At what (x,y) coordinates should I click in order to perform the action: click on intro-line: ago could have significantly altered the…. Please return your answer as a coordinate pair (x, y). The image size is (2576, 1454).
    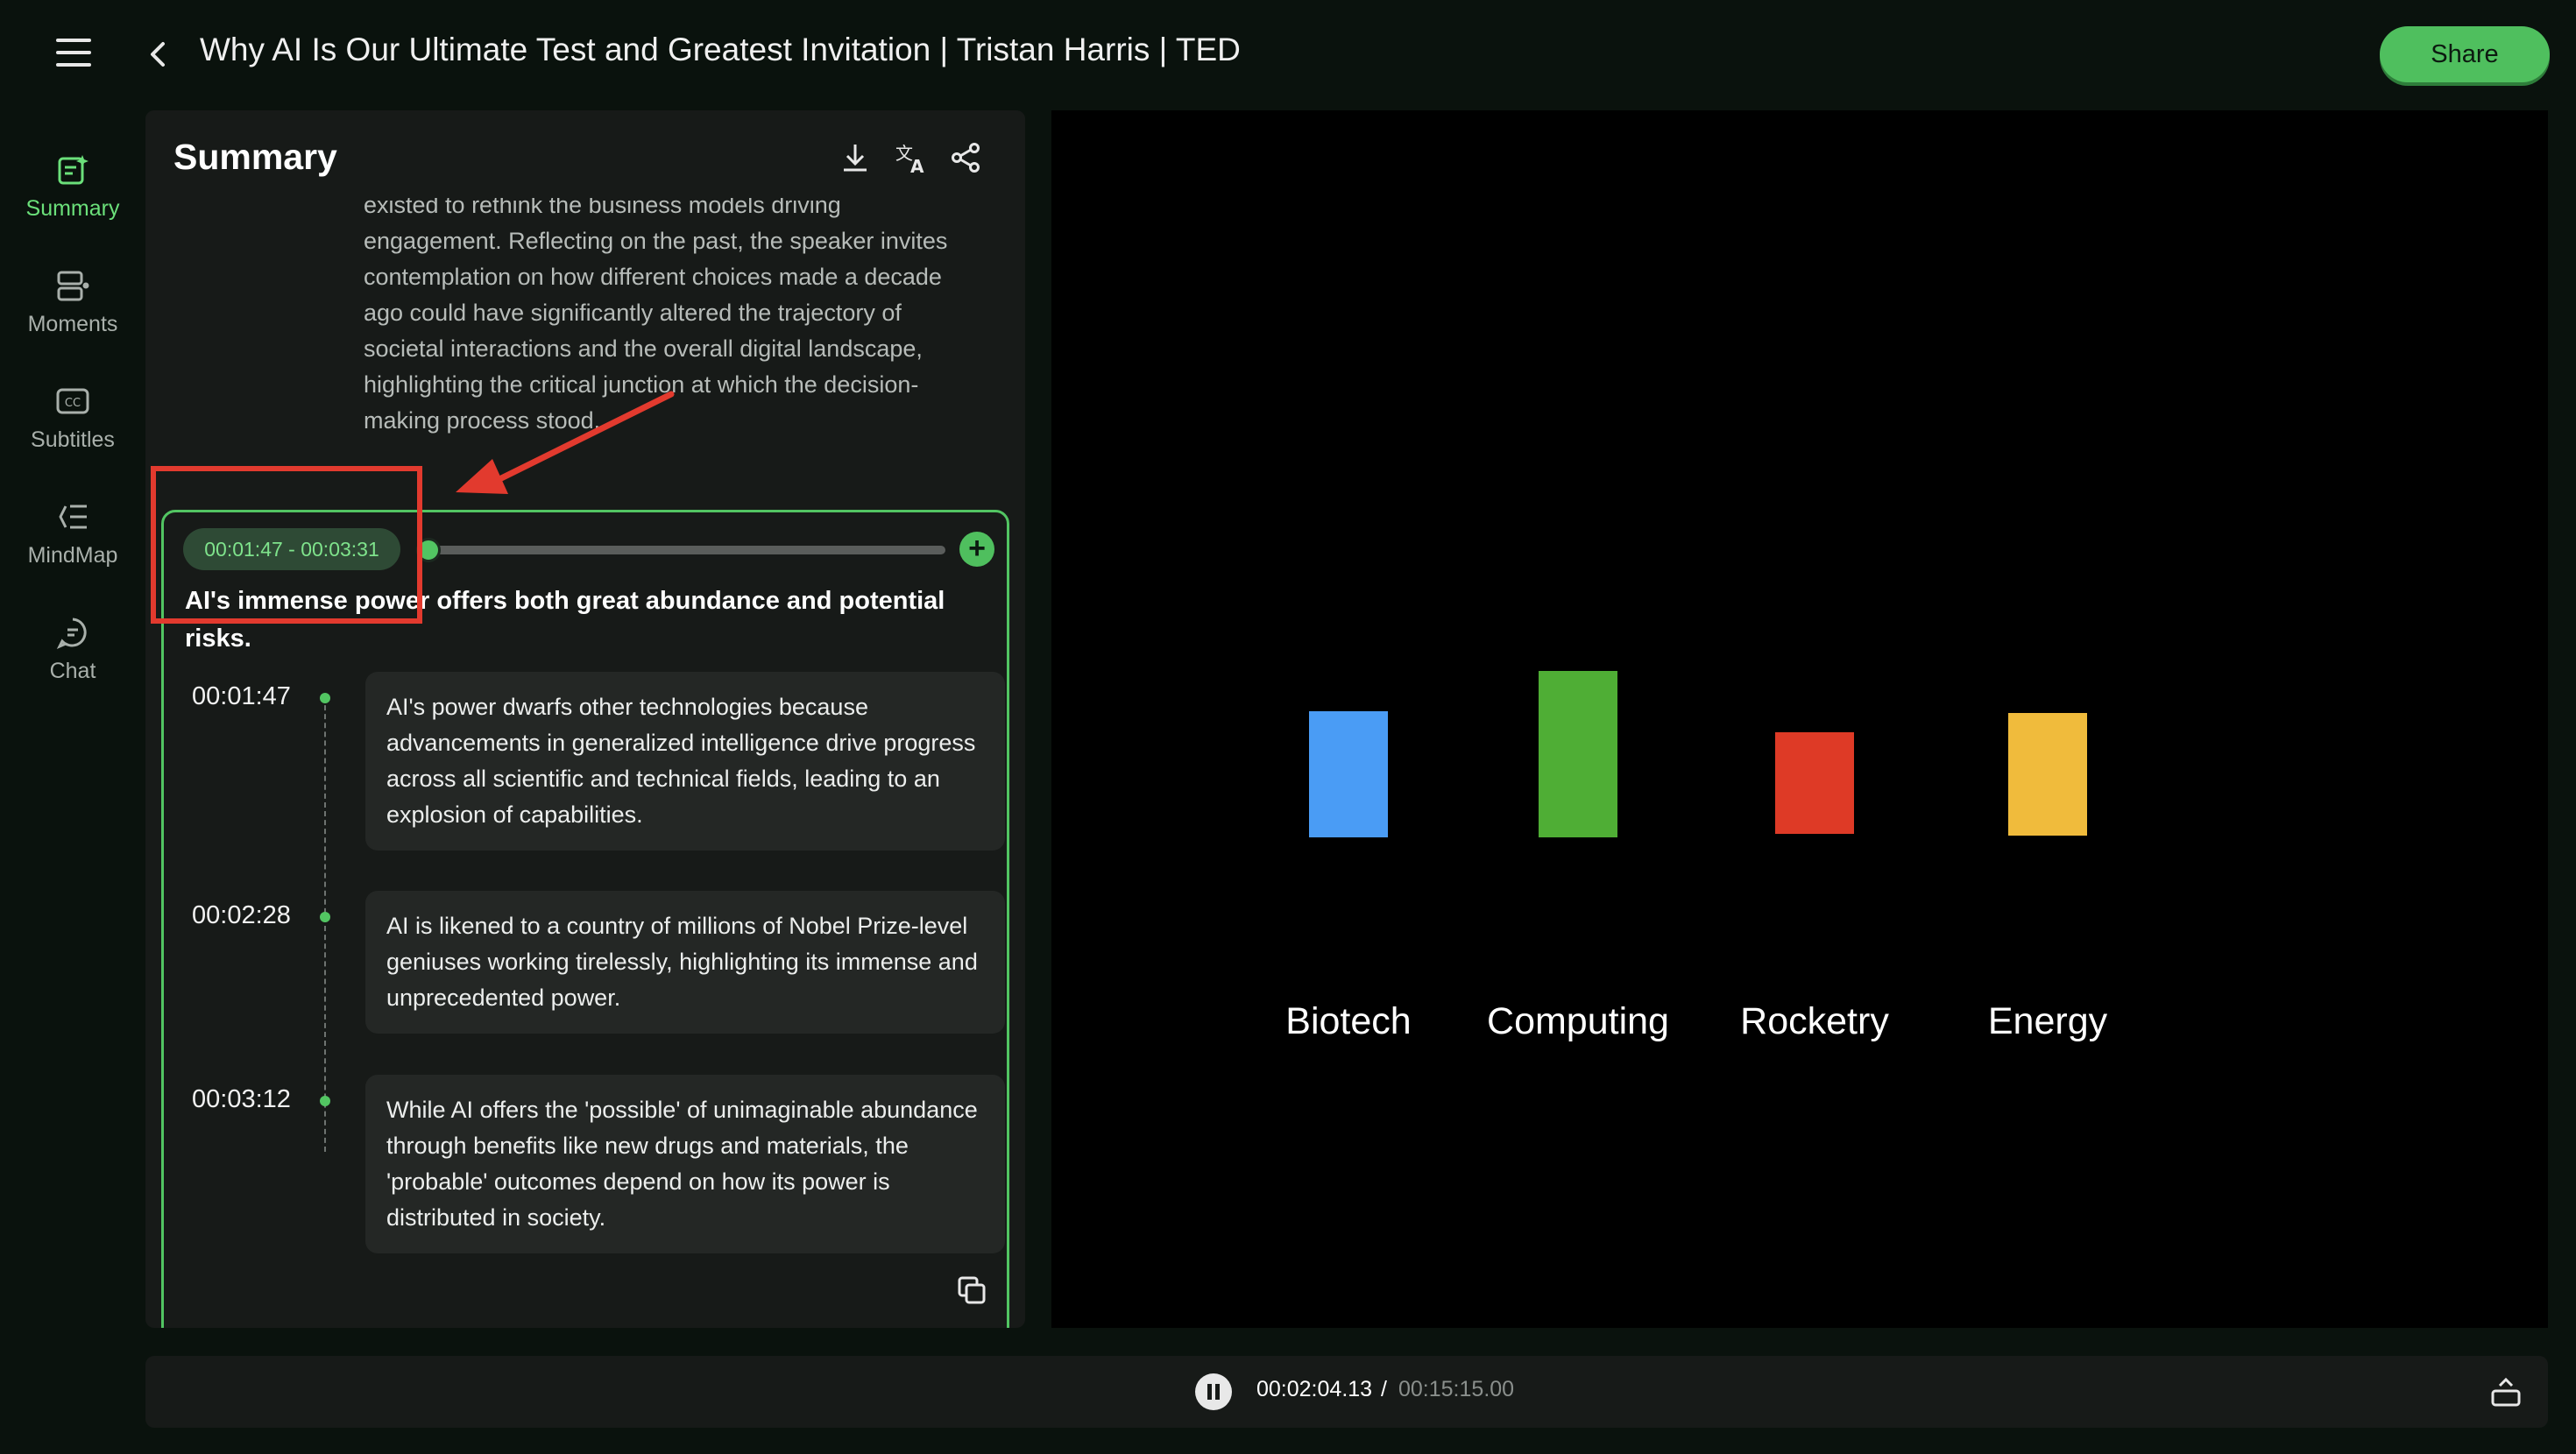
    Looking at the image, I should click on (633, 313).